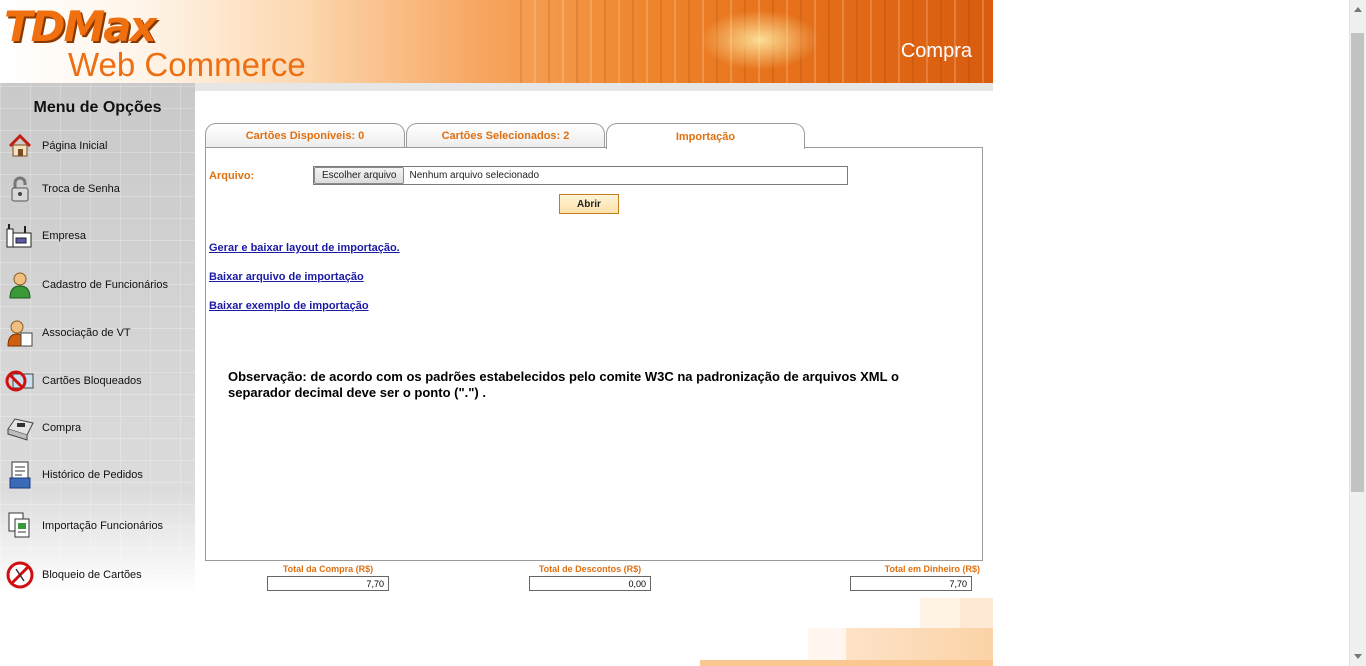 This screenshot has width=1366, height=666. What do you see at coordinates (496, 41) in the screenshot?
I see `header-banner: TDMax Web Commerce Compra` at bounding box center [496, 41].